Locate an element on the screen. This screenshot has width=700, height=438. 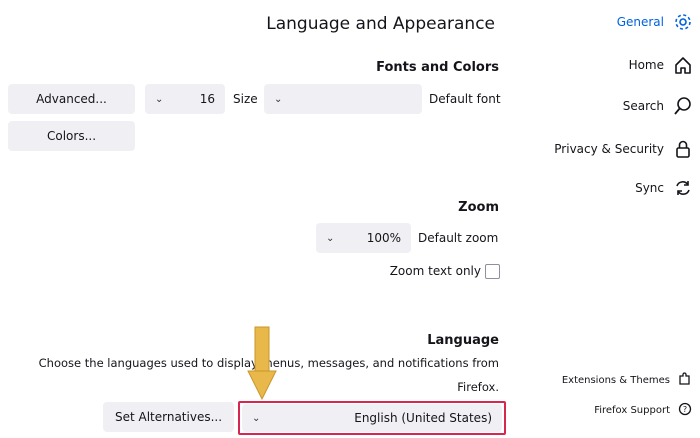
sidebar-item-home: Home is located at coordinates (661, 65).